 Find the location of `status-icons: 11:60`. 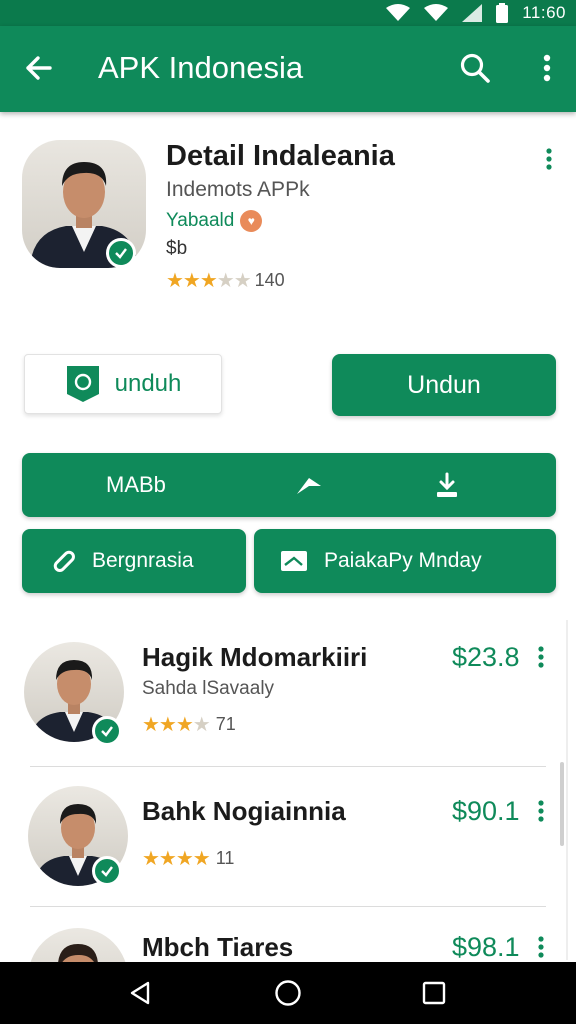

status-icons: 11:60 is located at coordinates (476, 13).